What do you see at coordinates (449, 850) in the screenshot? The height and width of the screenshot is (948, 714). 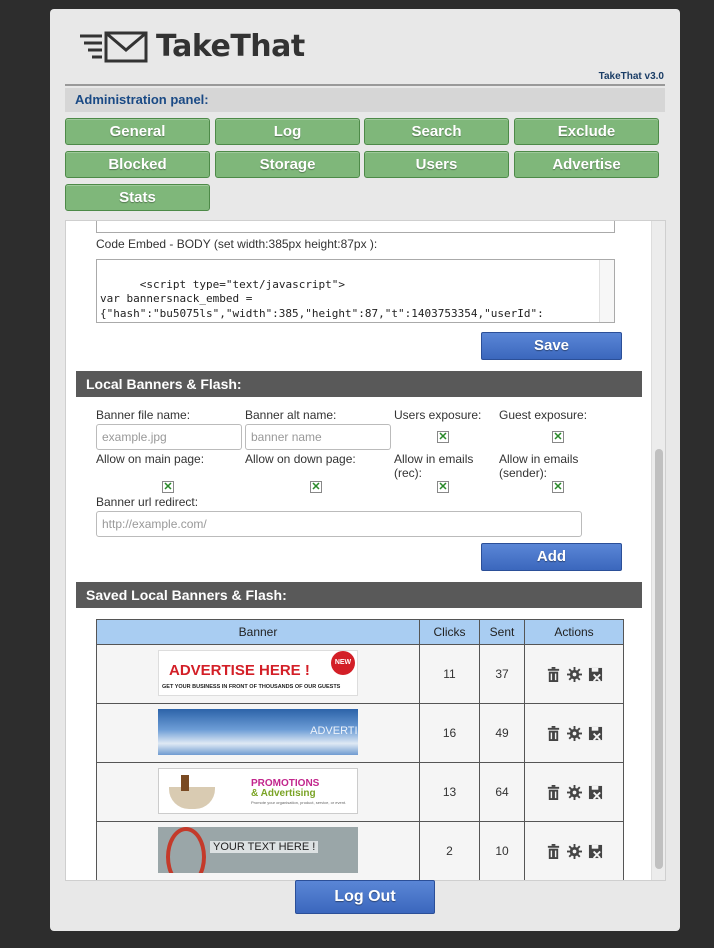 I see `clicks-cell: 2` at bounding box center [449, 850].